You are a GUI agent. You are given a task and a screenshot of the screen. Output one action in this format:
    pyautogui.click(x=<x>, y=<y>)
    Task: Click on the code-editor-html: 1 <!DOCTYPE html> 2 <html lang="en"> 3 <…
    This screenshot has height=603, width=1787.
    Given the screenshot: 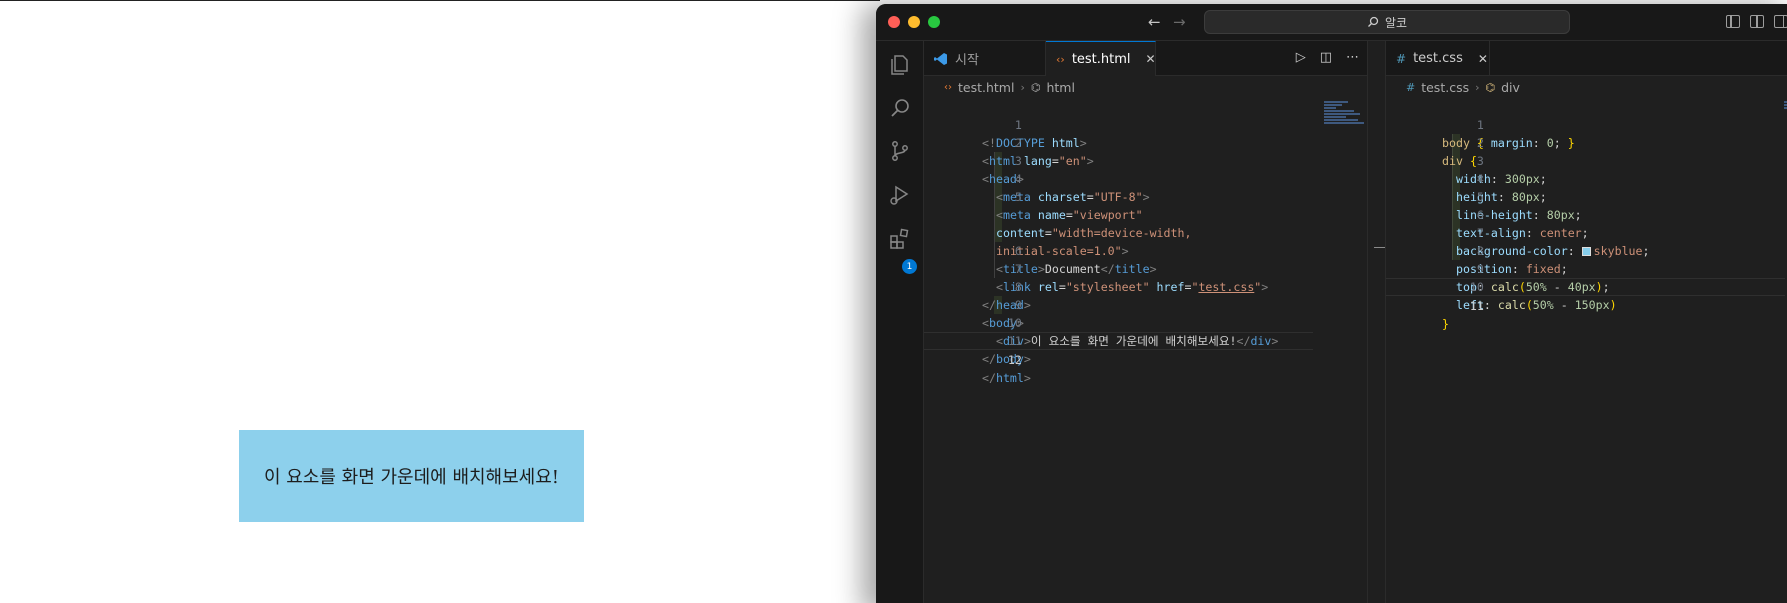 What is the action you would take?
    pyautogui.click(x=1145, y=241)
    